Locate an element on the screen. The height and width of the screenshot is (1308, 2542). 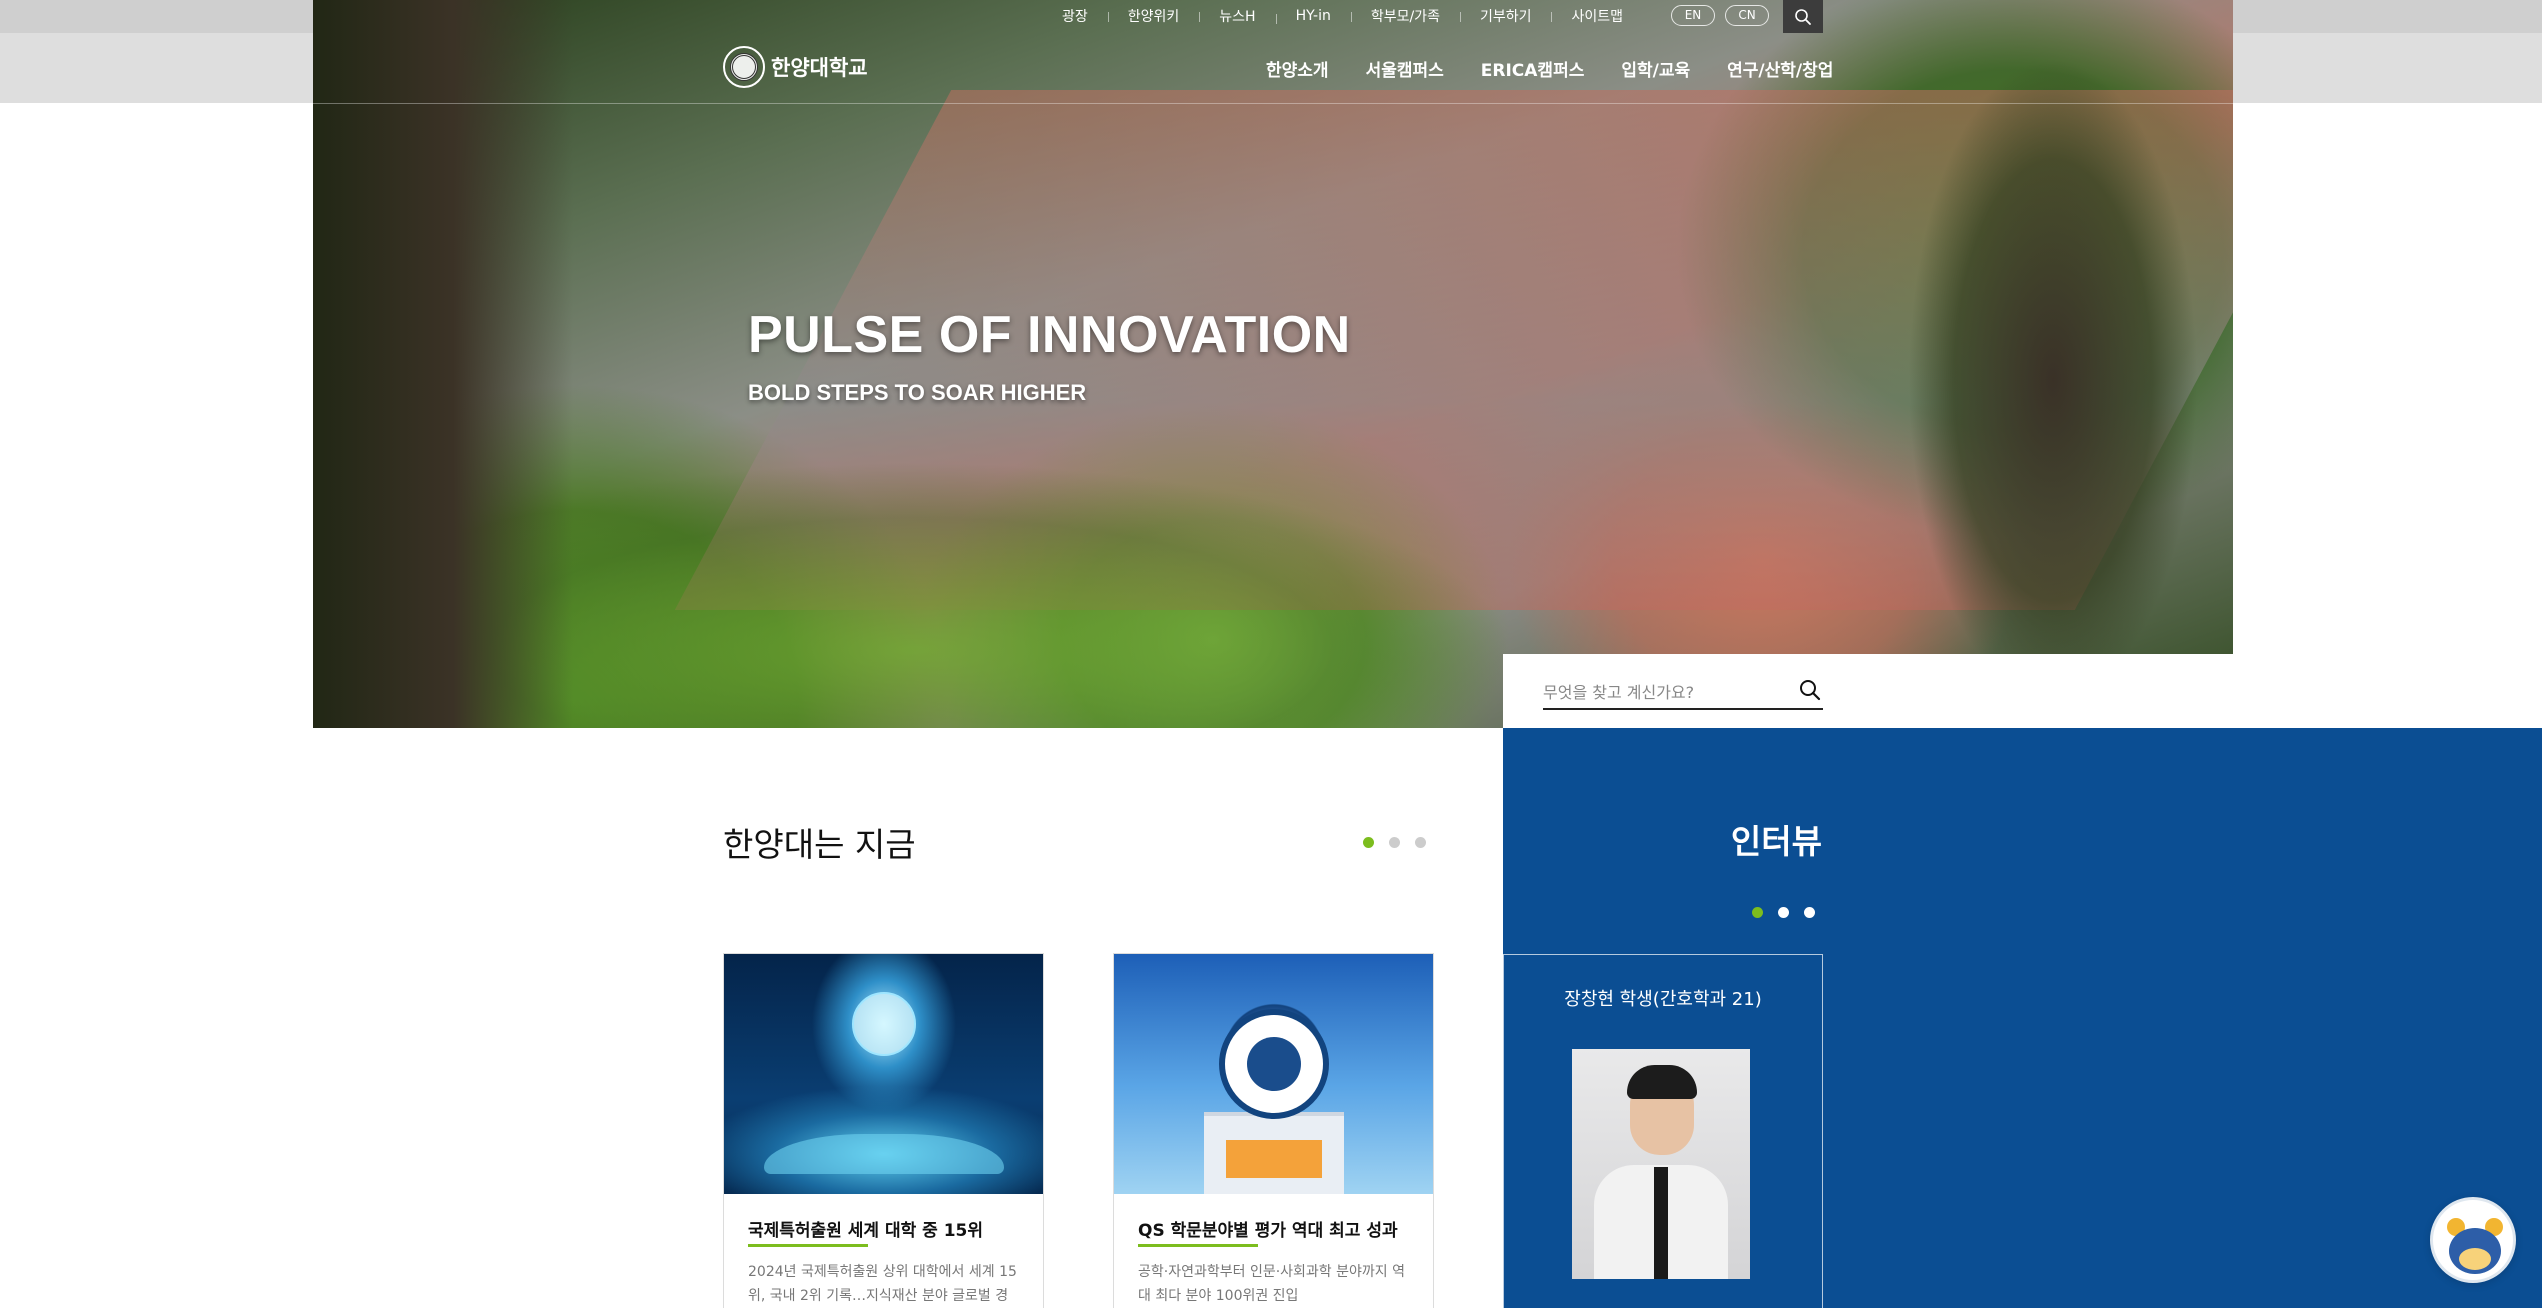
top-search-button is located at coordinates (1803, 16).